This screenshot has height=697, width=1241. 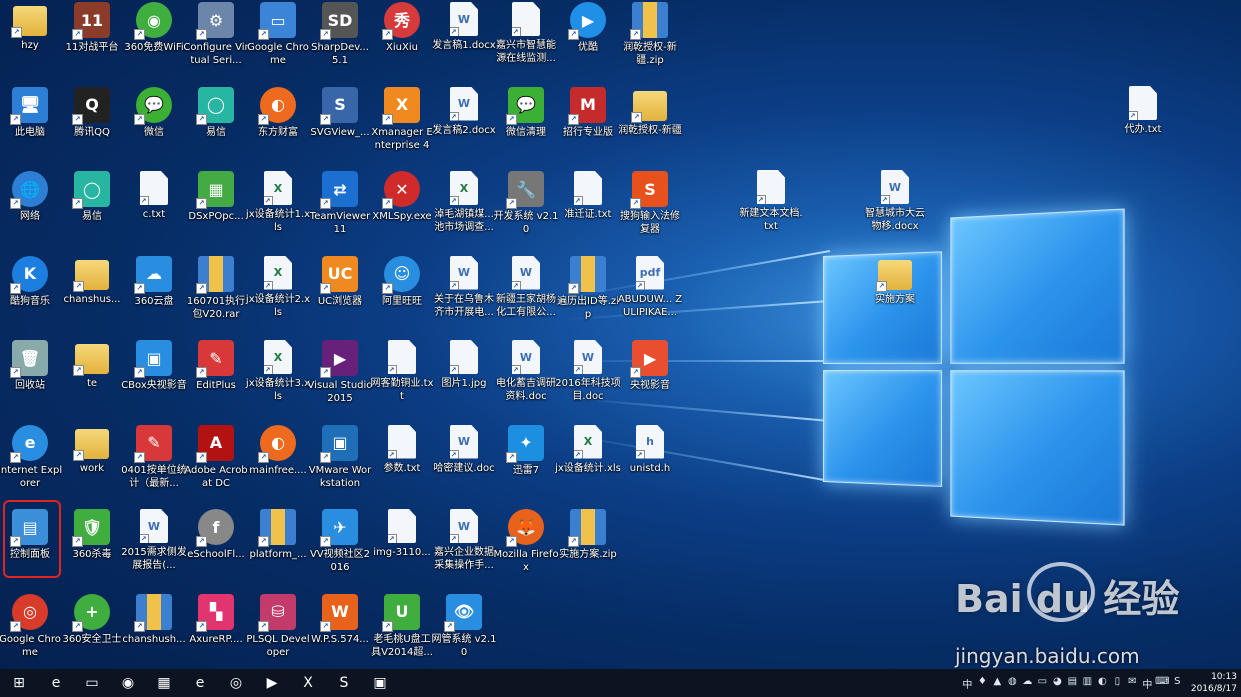 What do you see at coordinates (278, 34) in the screenshot?
I see `desktop-icon: ▭ ↗ Google Chrome` at bounding box center [278, 34].